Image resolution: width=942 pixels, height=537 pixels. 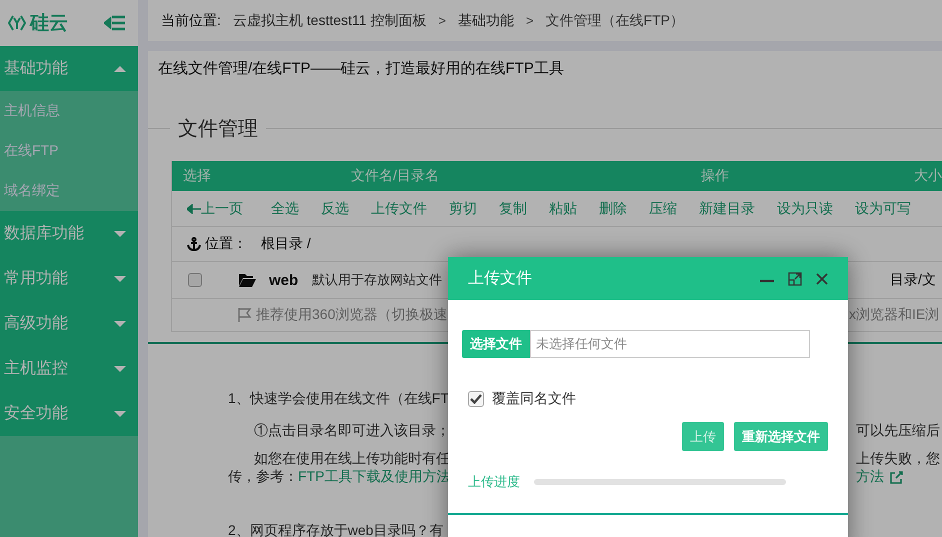 What do you see at coordinates (613, 209) in the screenshot?
I see `toolbar-link: 删除` at bounding box center [613, 209].